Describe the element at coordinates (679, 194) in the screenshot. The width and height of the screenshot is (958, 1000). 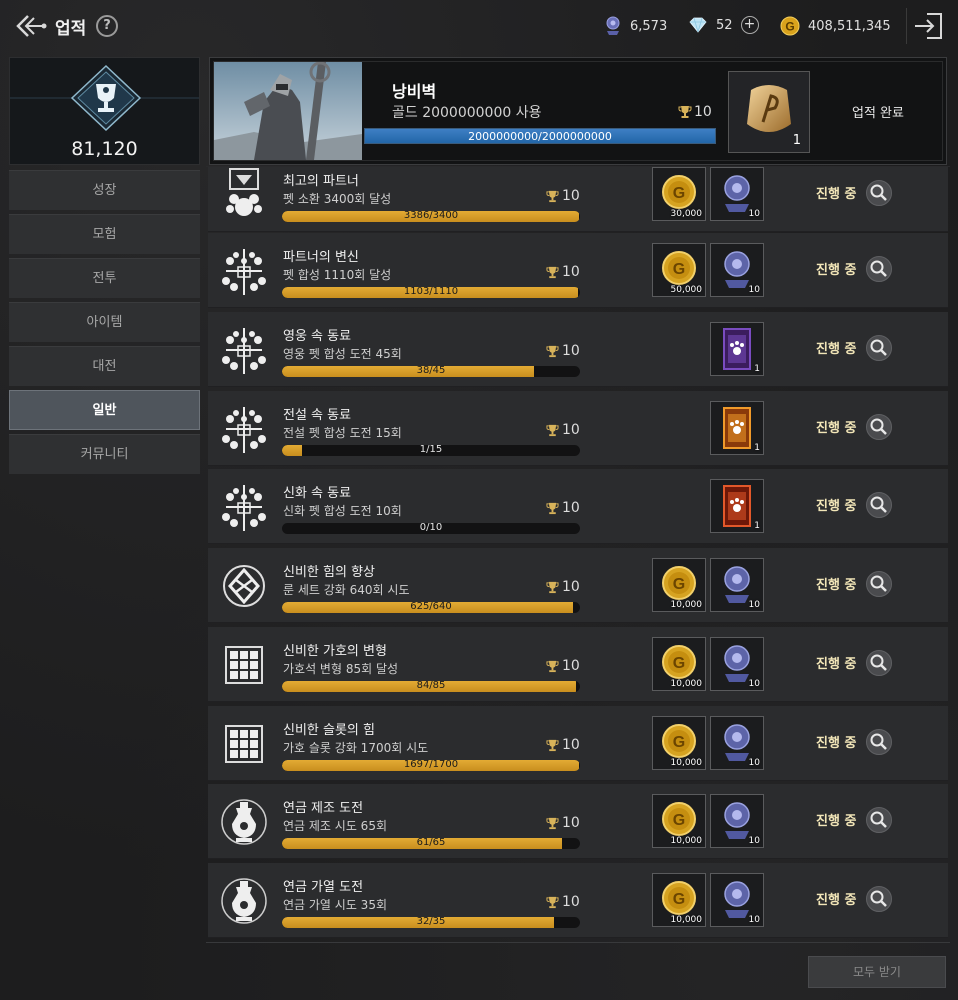
I see `reward-slot: G 30,000` at that location.